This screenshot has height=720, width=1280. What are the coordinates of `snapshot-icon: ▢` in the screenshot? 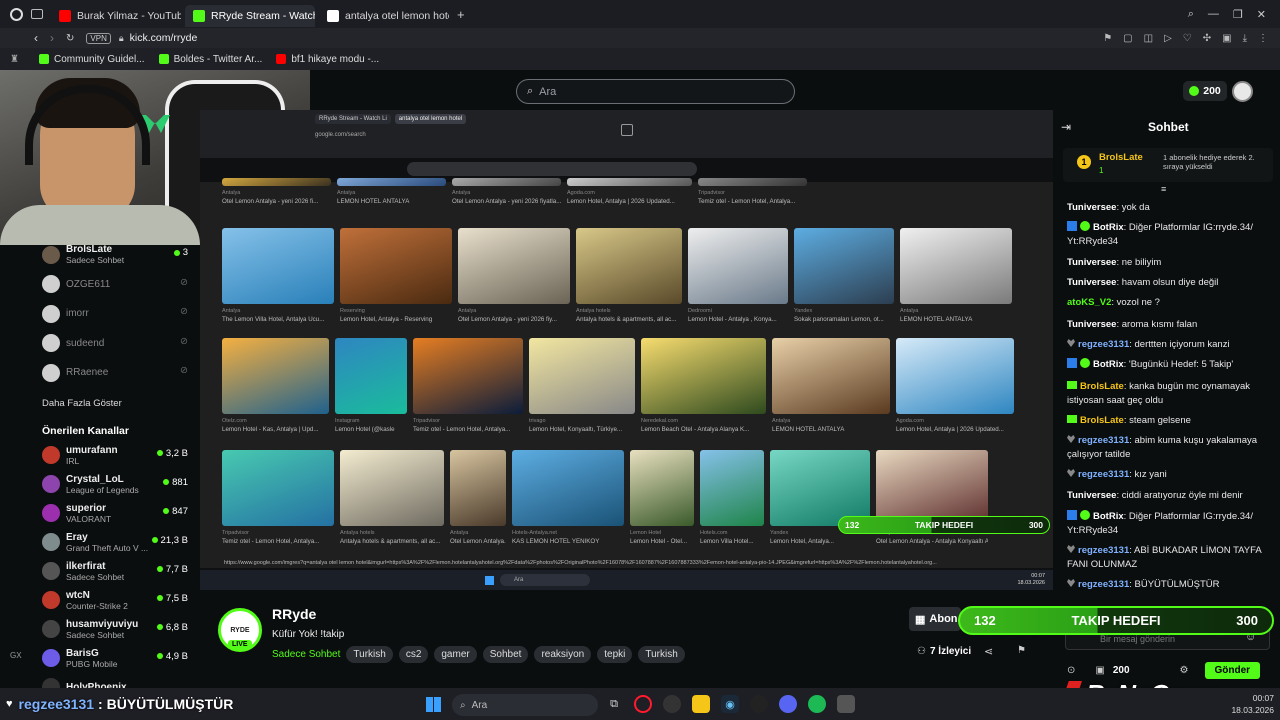 It's located at (1127, 38).